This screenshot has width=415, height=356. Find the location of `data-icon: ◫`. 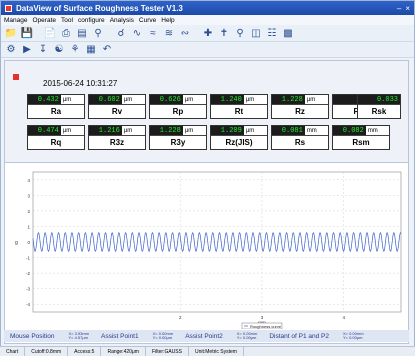

data-icon: ◫ is located at coordinates (256, 33).